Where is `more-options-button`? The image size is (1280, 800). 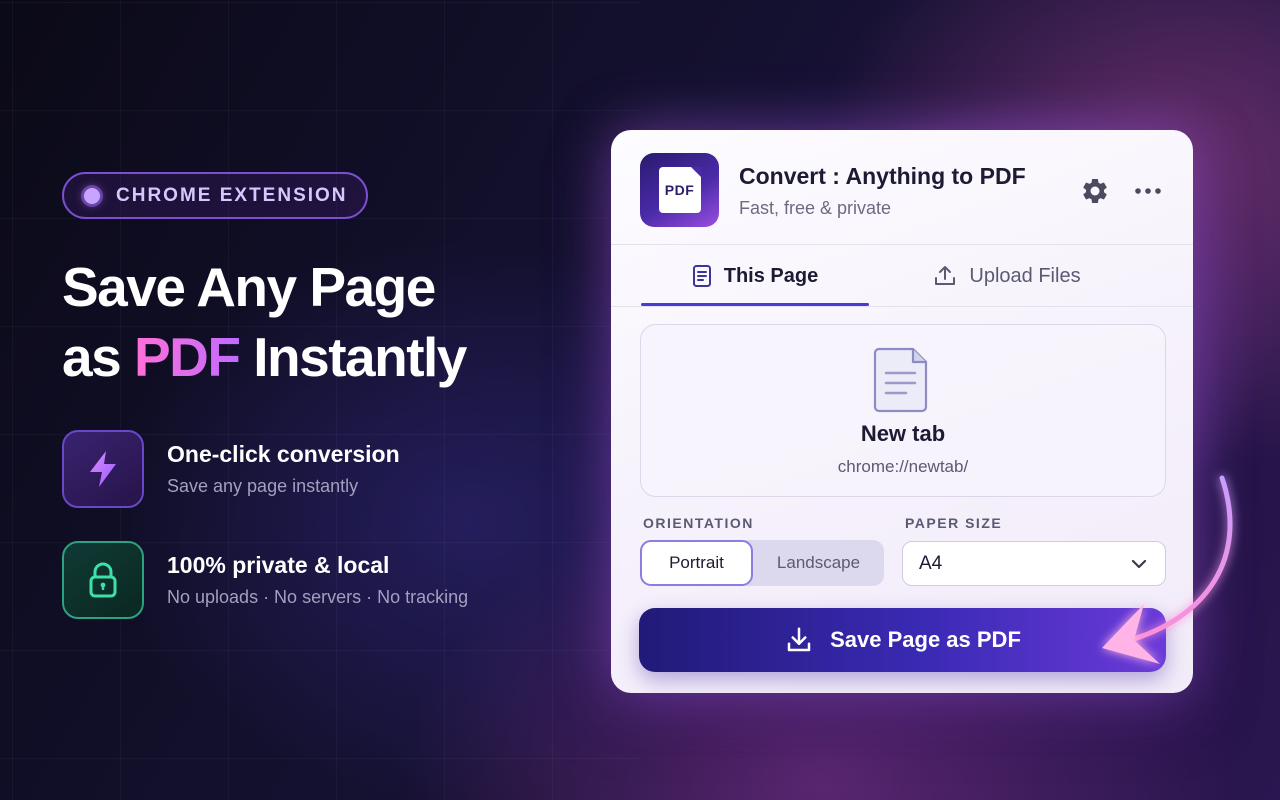
more-options-button is located at coordinates (1148, 191).